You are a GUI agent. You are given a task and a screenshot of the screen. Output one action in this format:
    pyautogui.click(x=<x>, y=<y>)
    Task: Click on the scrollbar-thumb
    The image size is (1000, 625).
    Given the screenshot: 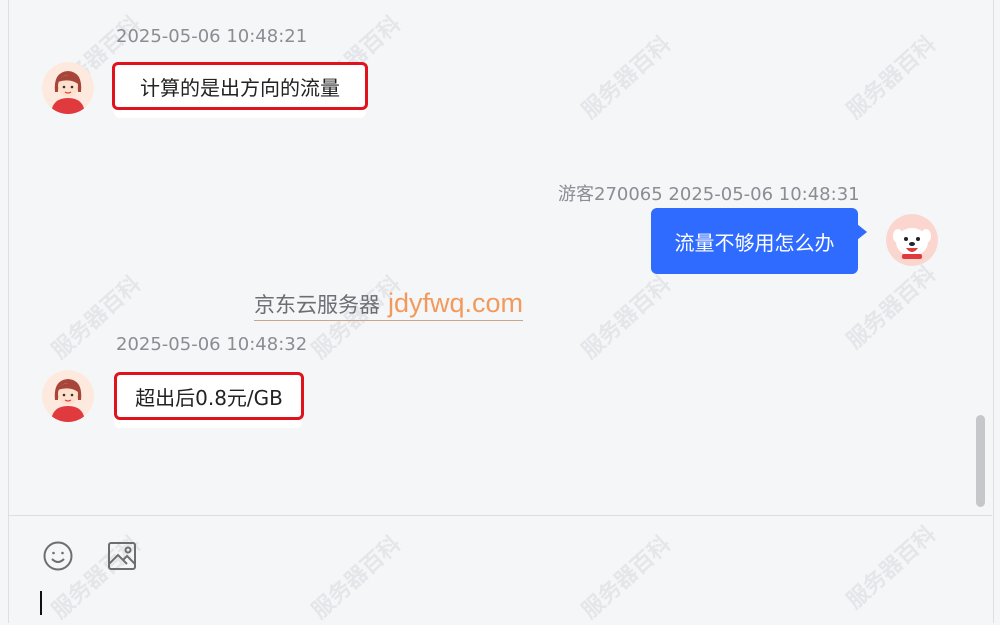 What is the action you would take?
    pyautogui.click(x=980, y=461)
    